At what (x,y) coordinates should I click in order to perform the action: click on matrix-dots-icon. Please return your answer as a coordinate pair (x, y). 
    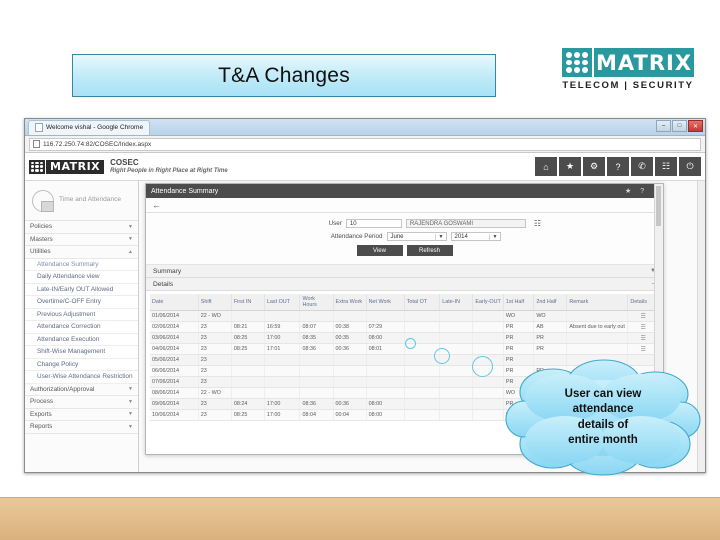
    Looking at the image, I should click on (37, 166).